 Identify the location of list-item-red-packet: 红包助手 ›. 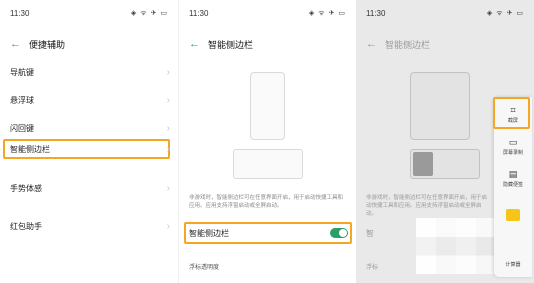
(90, 226).